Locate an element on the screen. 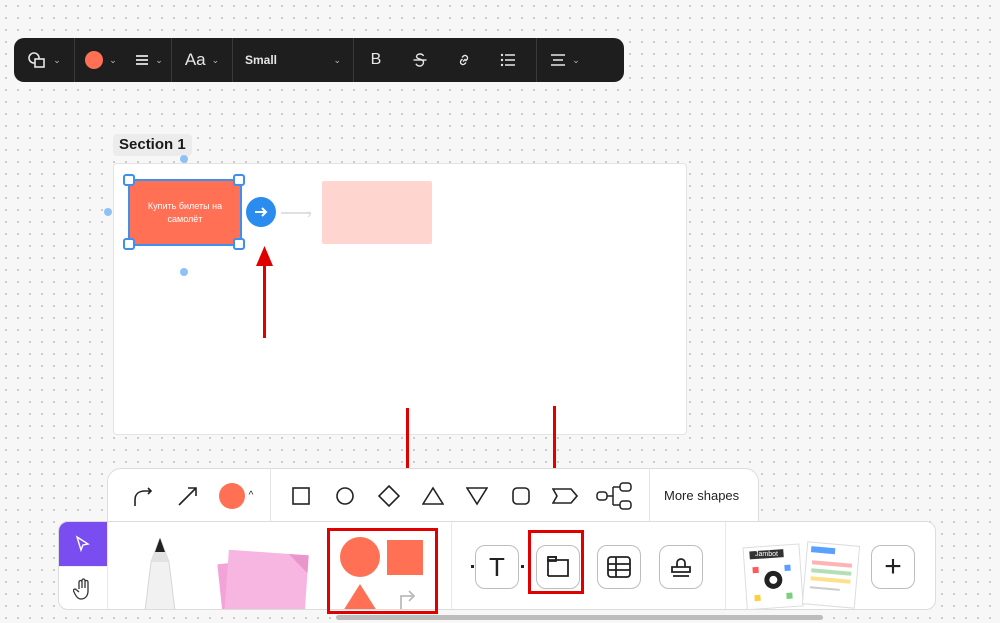  select-tool-button is located at coordinates (83, 544).